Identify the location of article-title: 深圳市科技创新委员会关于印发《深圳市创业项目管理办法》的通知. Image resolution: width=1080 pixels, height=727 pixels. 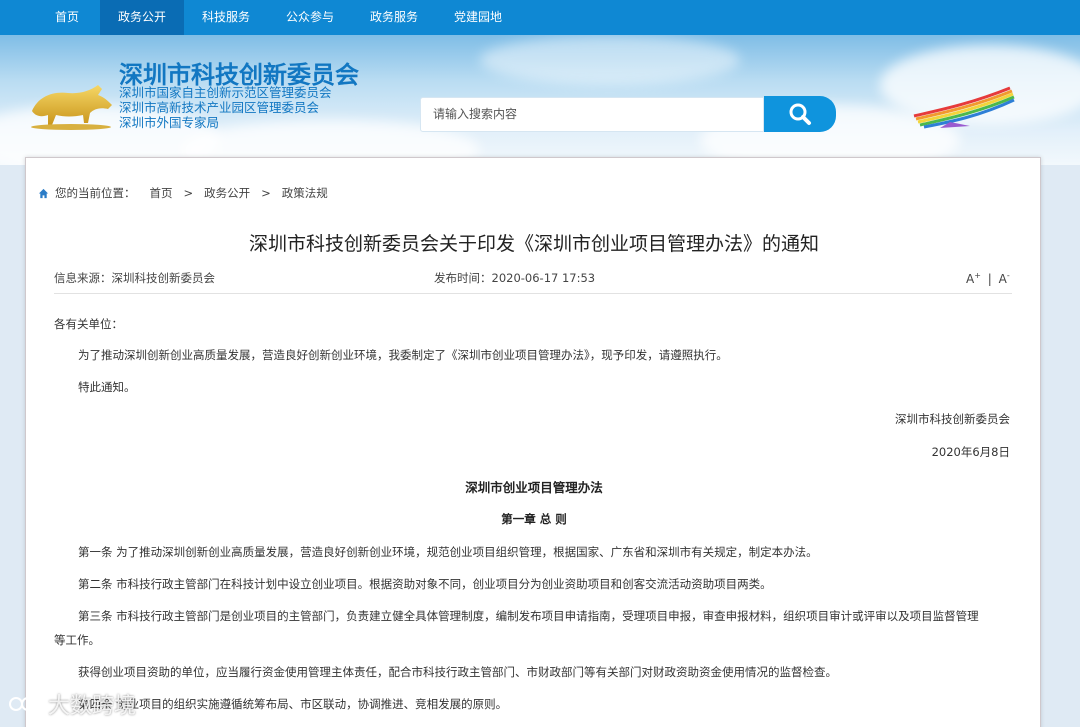
(533, 244).